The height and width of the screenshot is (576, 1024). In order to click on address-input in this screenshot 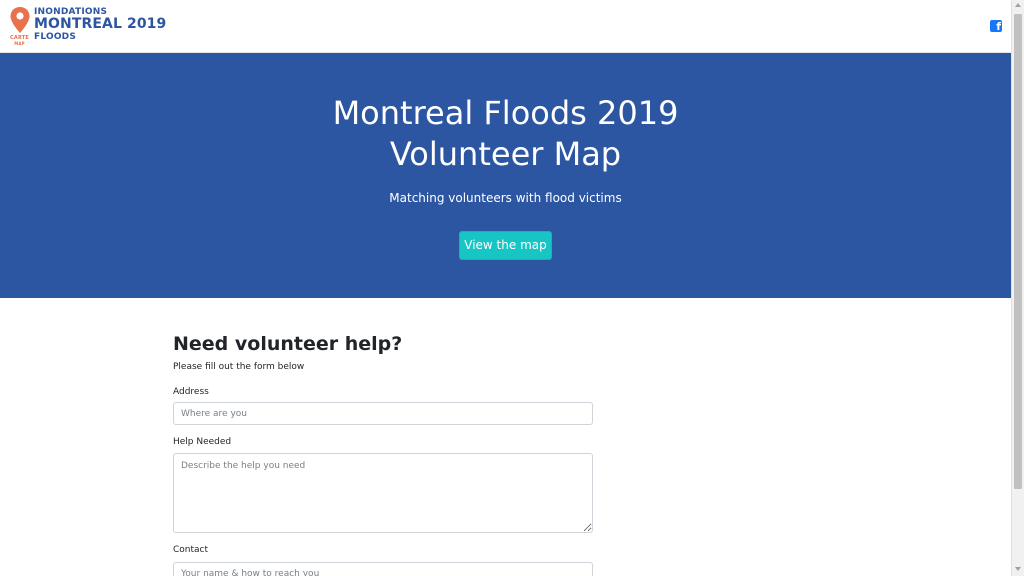, I will do `click(383, 413)`.